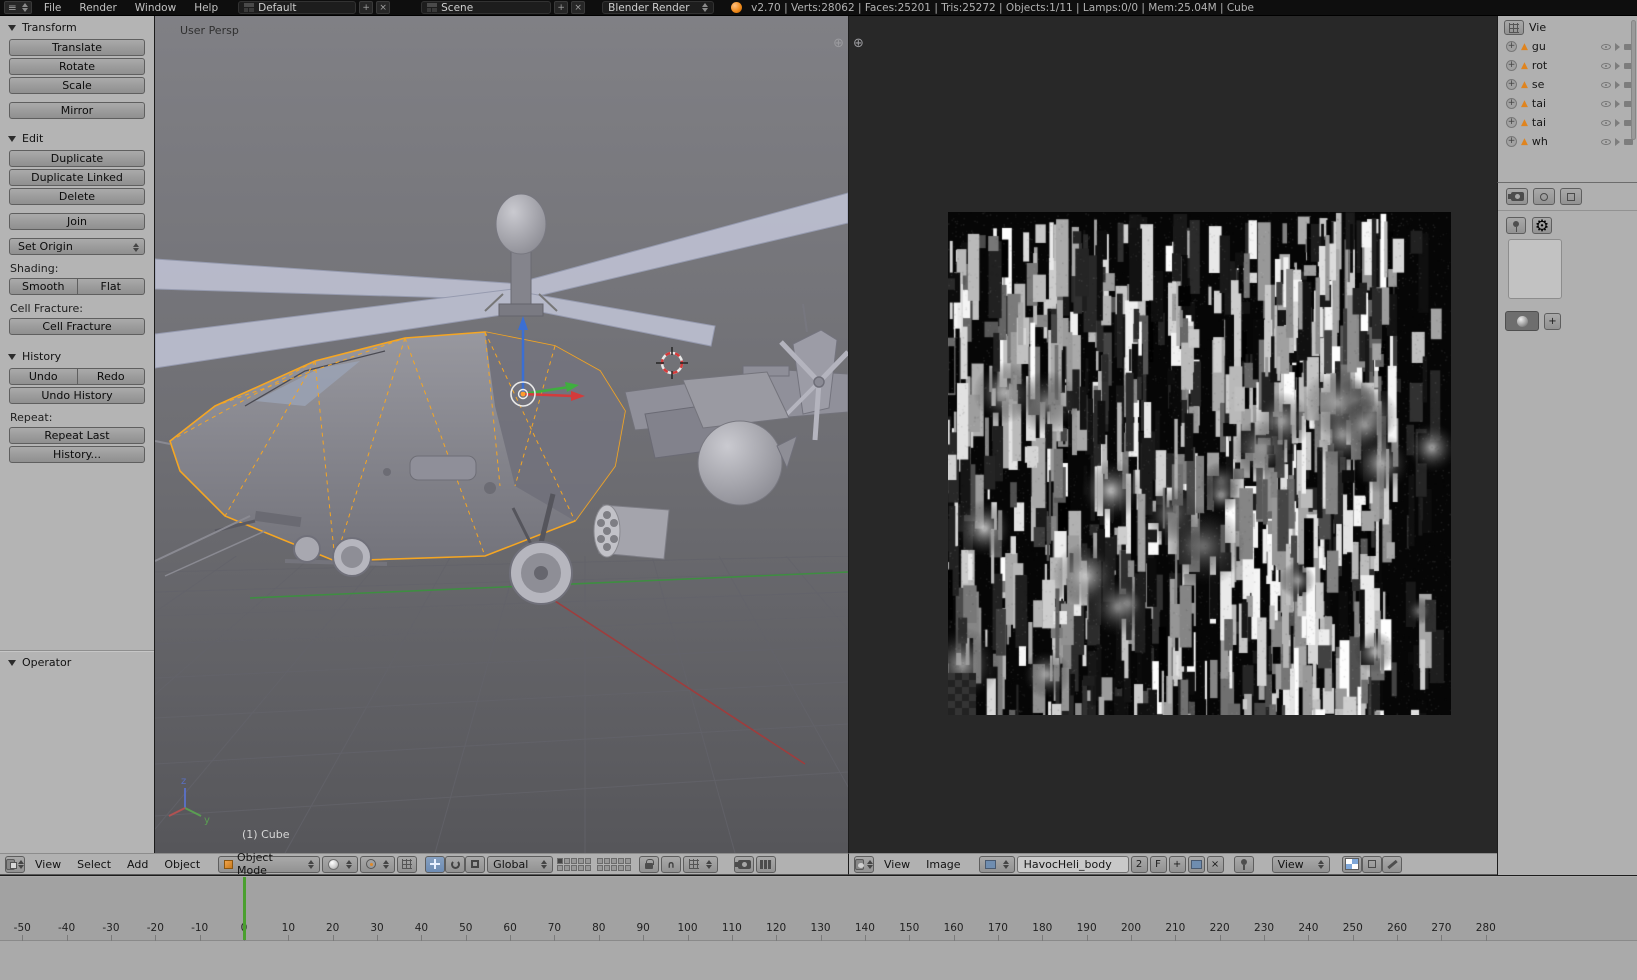 This screenshot has height=980, width=1637. Describe the element at coordinates (77, 196) in the screenshot. I see `delete-button: Delete` at that location.